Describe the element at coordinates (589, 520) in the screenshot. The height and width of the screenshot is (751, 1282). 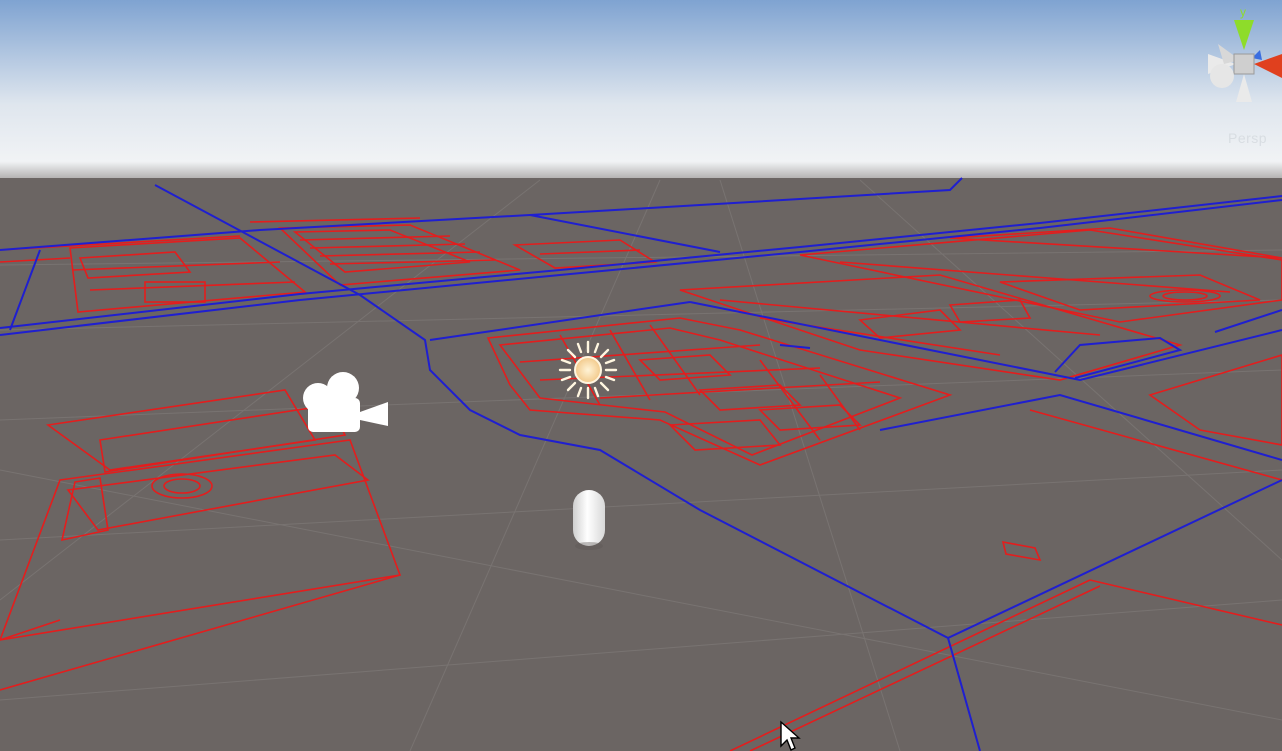
I see `capsule-icon` at that location.